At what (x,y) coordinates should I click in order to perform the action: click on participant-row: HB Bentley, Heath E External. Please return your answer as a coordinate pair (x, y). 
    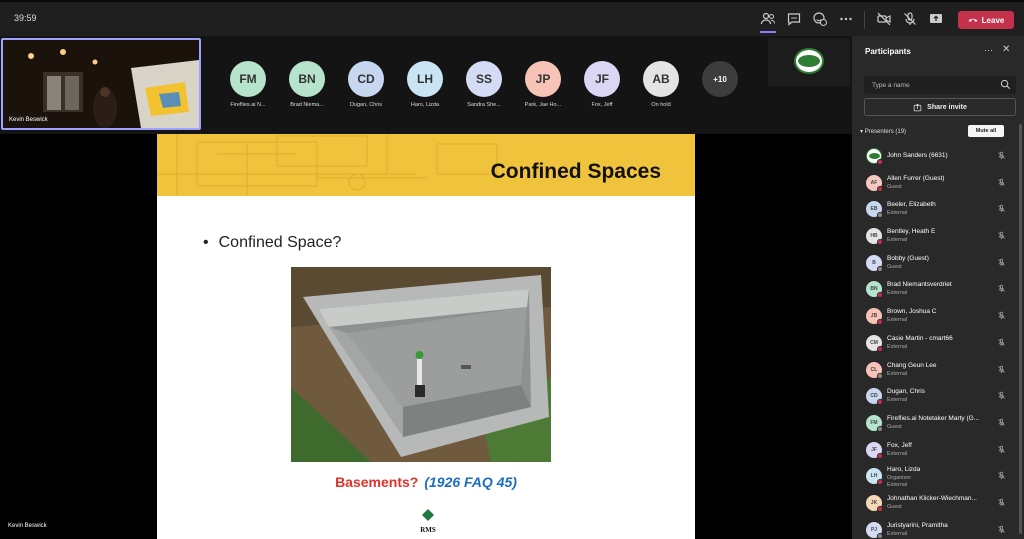
    Looking at the image, I should click on (936, 235).